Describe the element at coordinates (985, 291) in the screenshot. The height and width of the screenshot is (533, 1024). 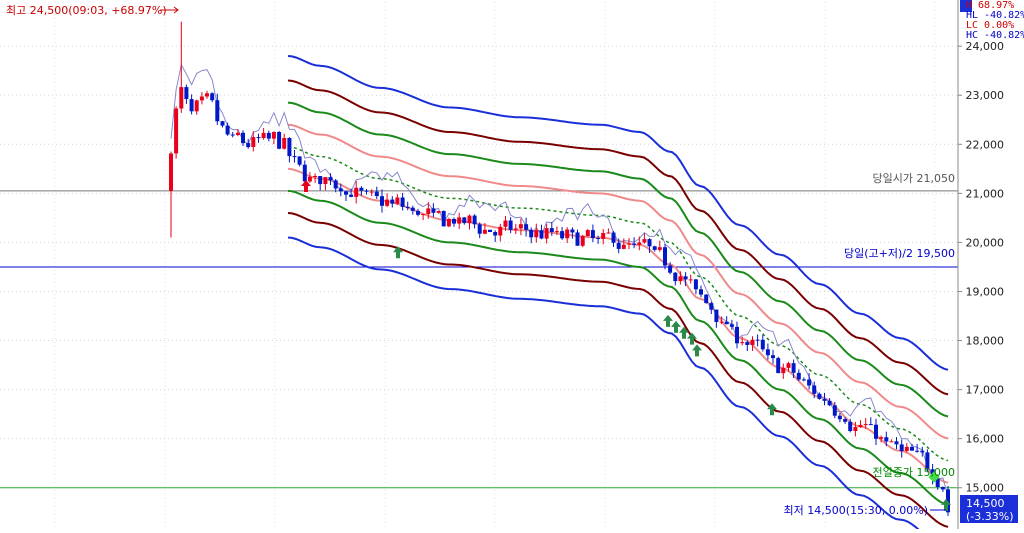
I see `y-tick-label: 19,000` at that location.